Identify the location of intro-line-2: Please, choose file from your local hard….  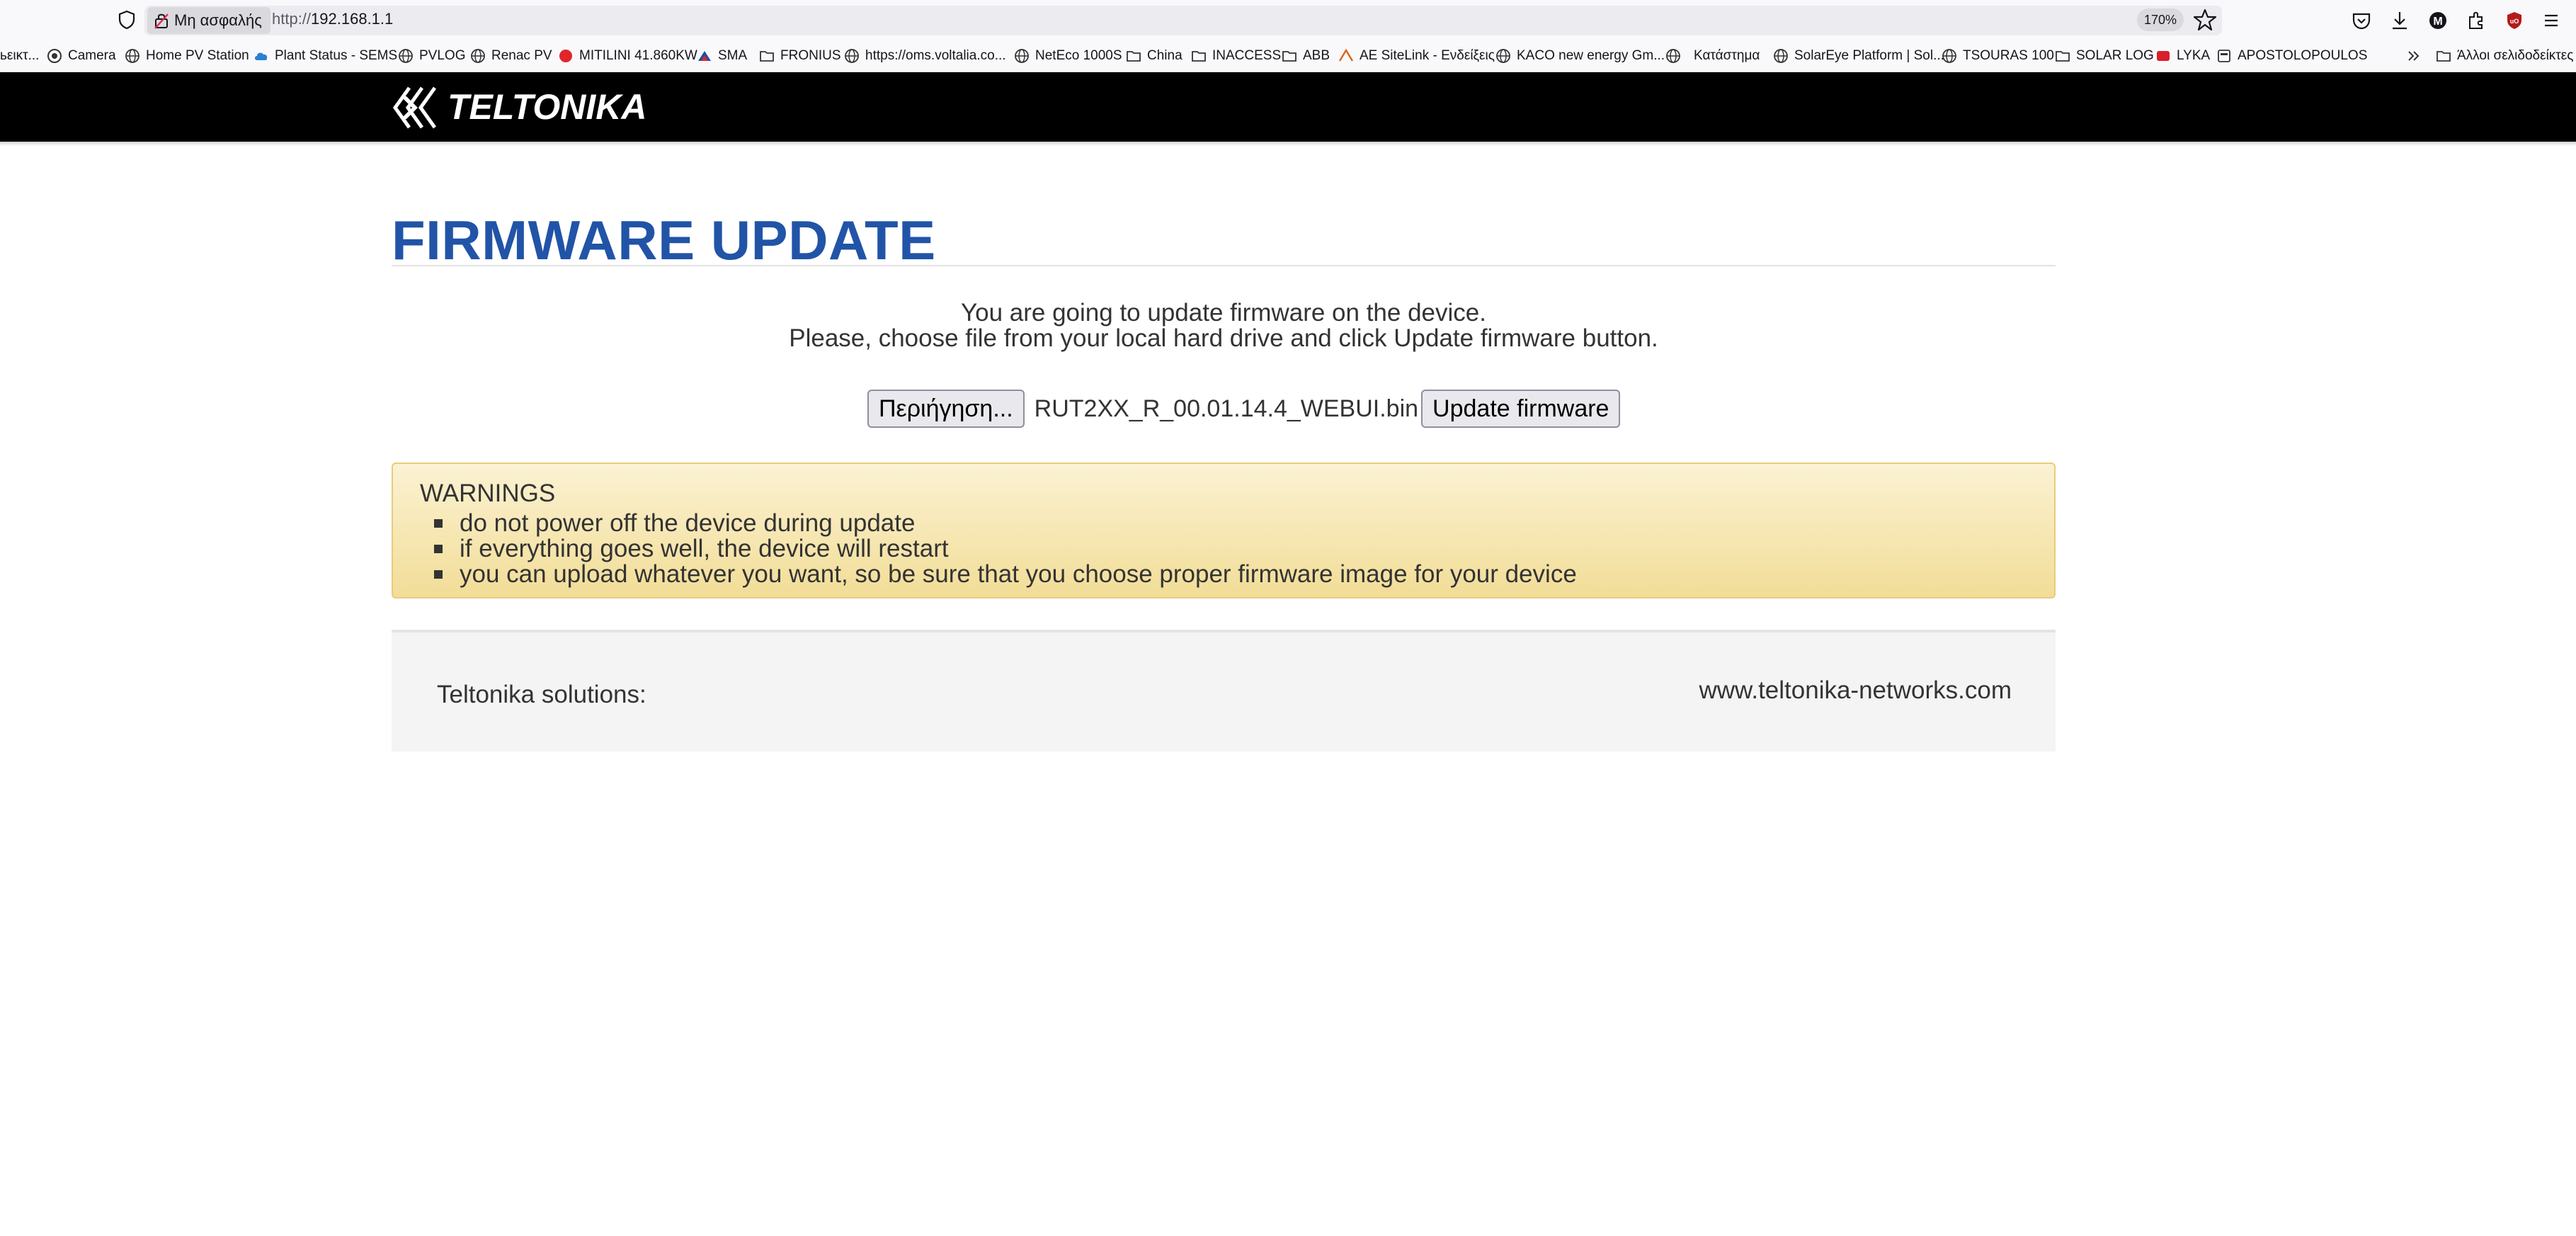
(1224, 338).